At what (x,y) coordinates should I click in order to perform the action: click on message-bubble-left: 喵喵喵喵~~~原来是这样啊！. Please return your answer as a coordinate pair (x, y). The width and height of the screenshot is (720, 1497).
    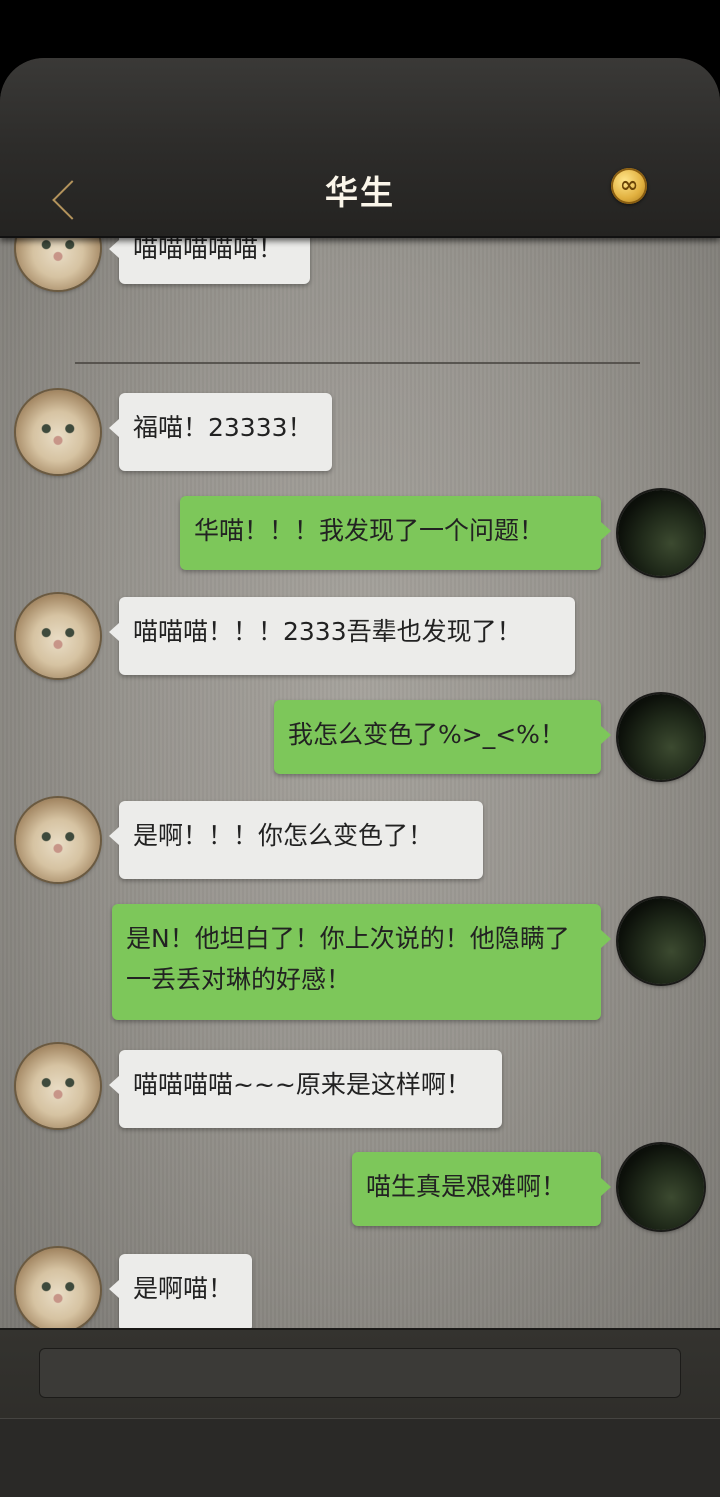
    Looking at the image, I should click on (305, 1089).